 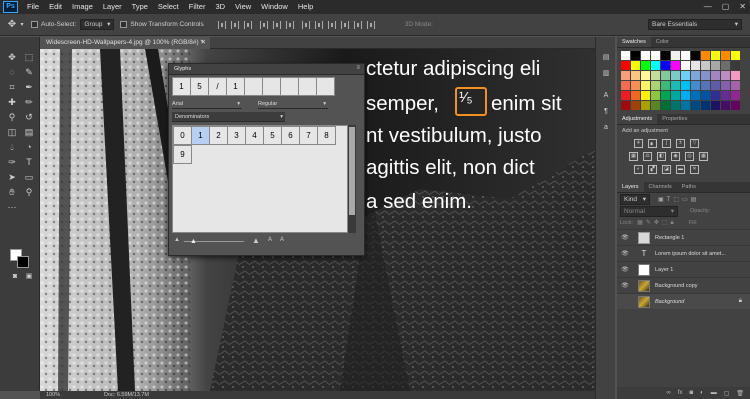 I want to click on menu-view: View, so click(x=243, y=7).